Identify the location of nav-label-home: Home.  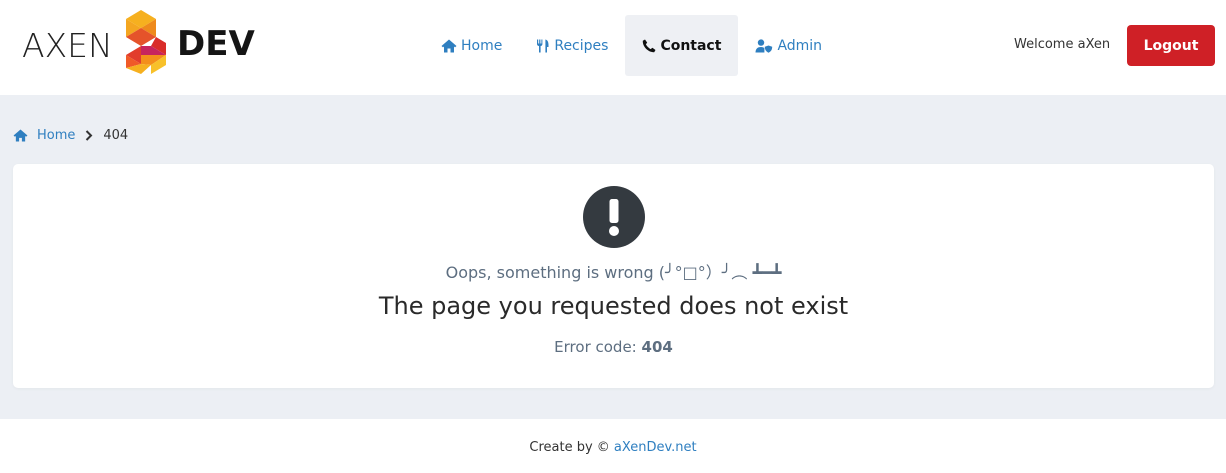
(482, 45).